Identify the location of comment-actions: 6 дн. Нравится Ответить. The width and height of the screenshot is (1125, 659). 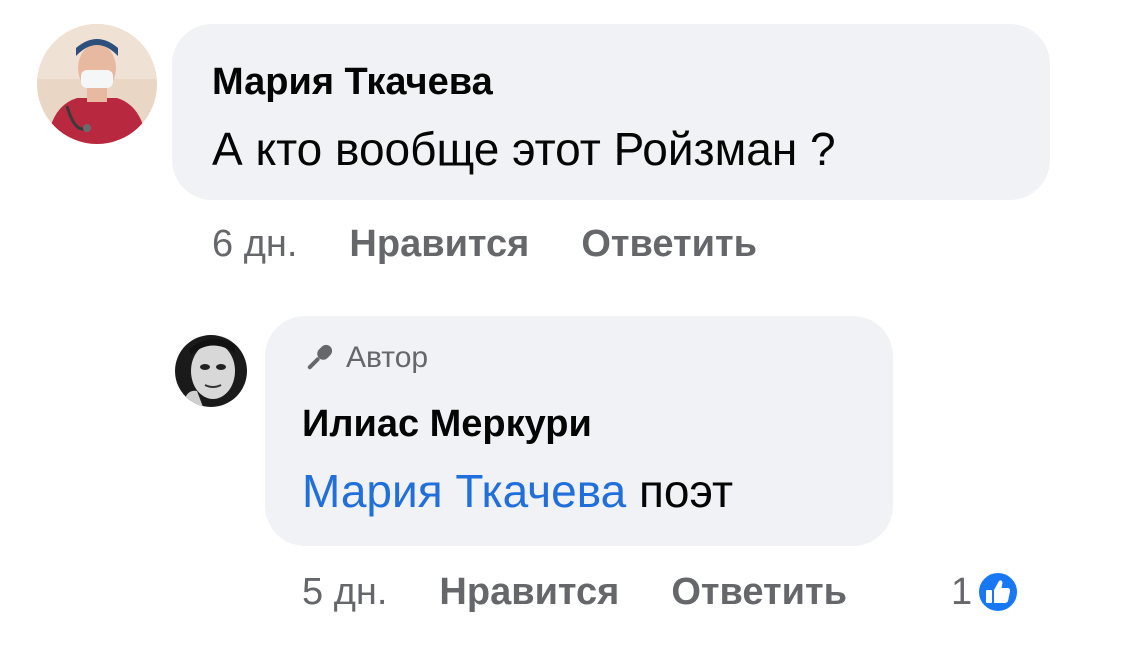
(484, 244).